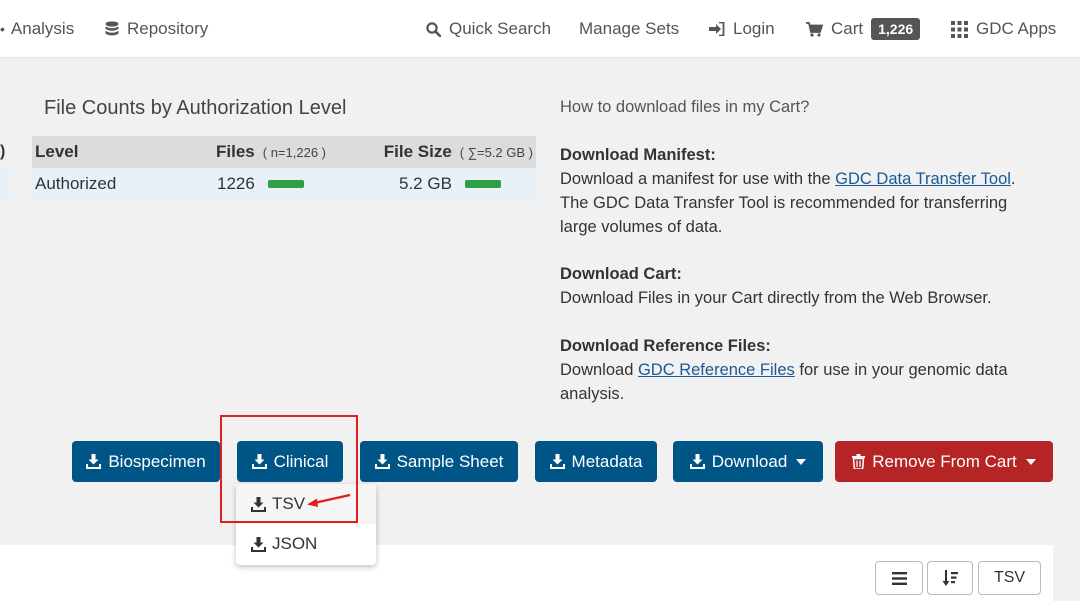 The height and width of the screenshot is (601, 1080). Describe the element at coordinates (1016, 28) in the screenshot. I see `nav-gdc-apps-label: GDC Apps` at that location.